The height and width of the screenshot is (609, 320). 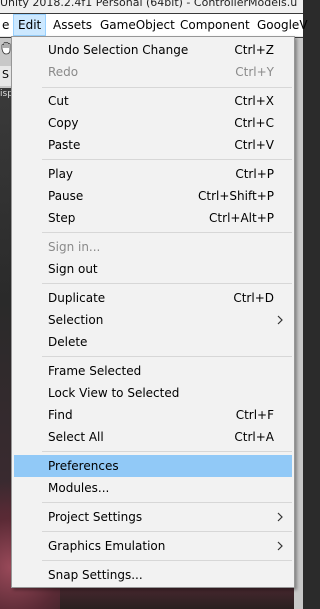 What do you see at coordinates (153, 72) in the screenshot?
I see `menu-item-redo: Redo Ctrl+Y` at bounding box center [153, 72].